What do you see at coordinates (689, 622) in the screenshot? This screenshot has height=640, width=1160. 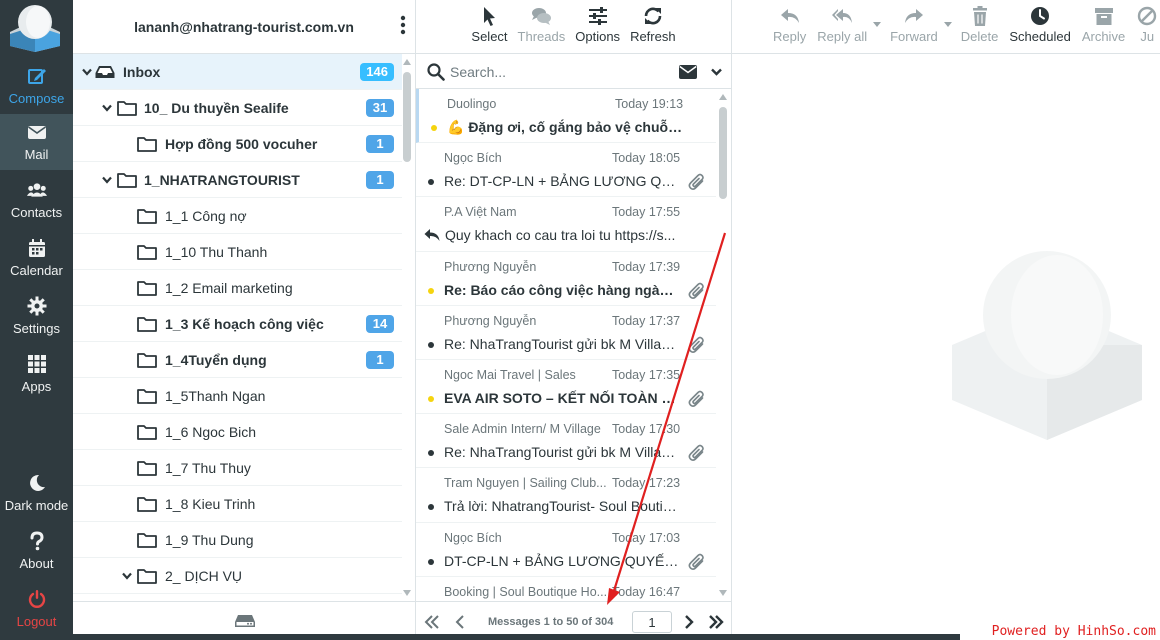 I see `next-page-icon` at bounding box center [689, 622].